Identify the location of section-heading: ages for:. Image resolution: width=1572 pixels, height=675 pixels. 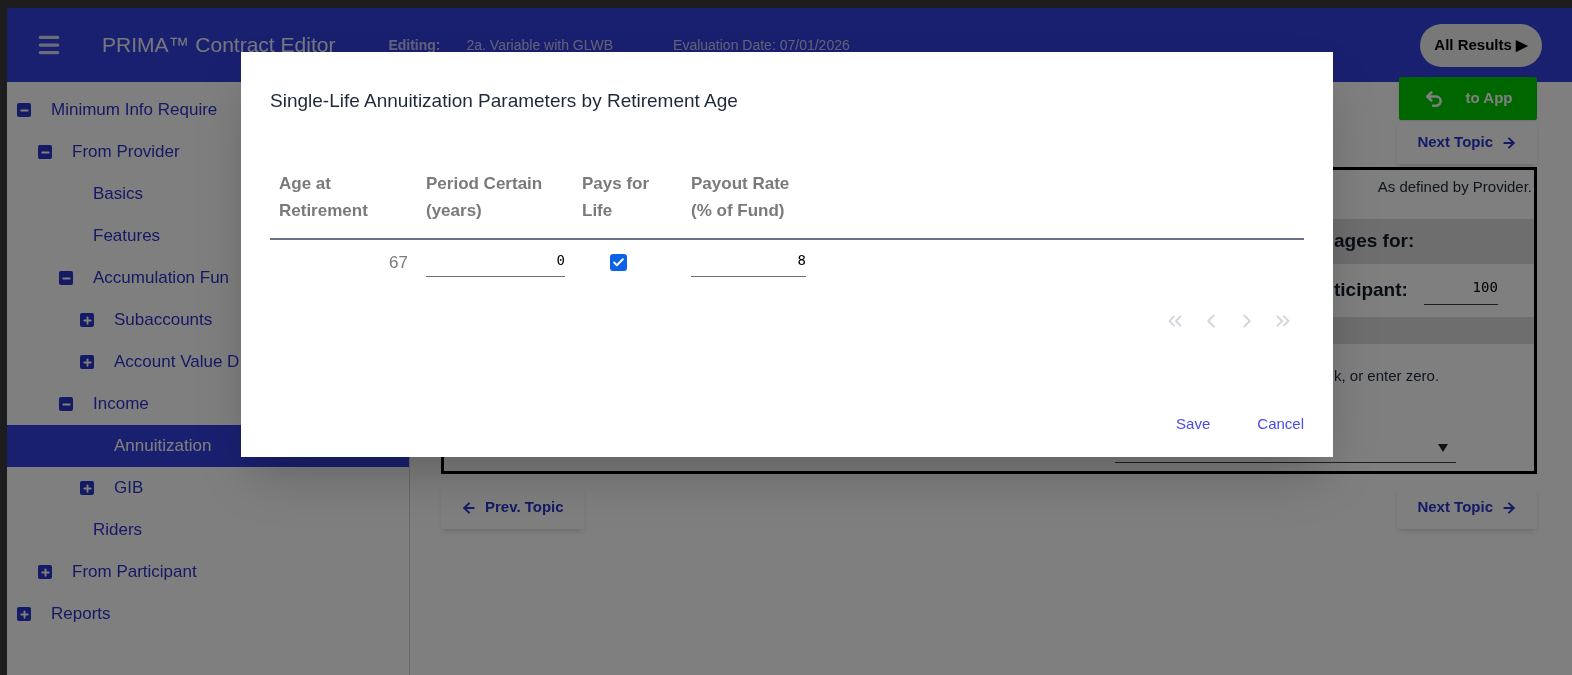
(1374, 241).